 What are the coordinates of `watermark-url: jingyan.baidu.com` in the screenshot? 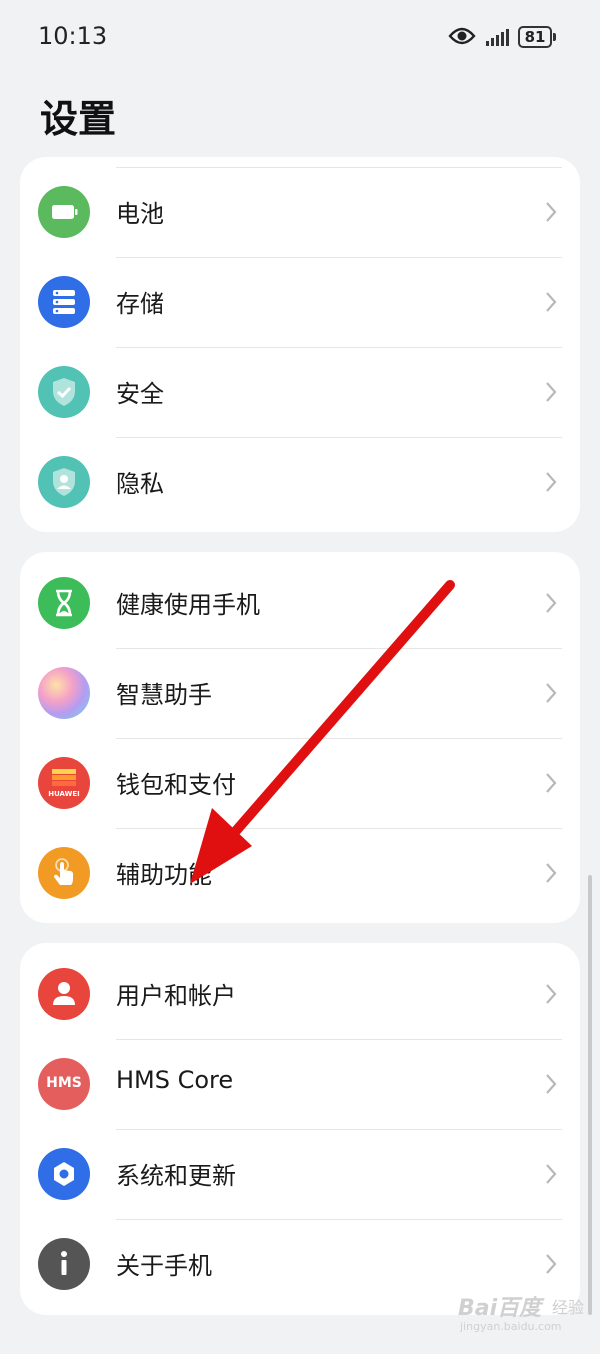 It's located at (511, 1326).